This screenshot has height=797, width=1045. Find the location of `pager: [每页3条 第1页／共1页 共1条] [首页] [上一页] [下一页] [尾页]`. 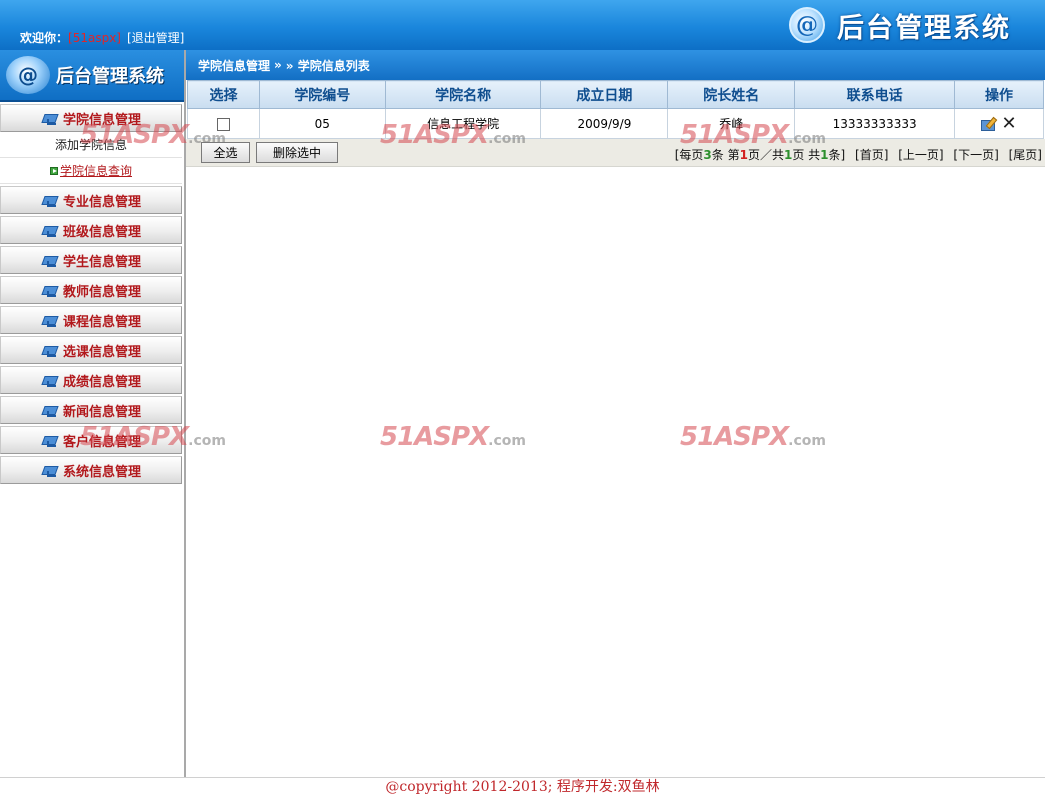

pager: [每页3条 第1页／共1页 共1条] [首页] [上一页] [下一页] [尾页] is located at coordinates (858, 155).